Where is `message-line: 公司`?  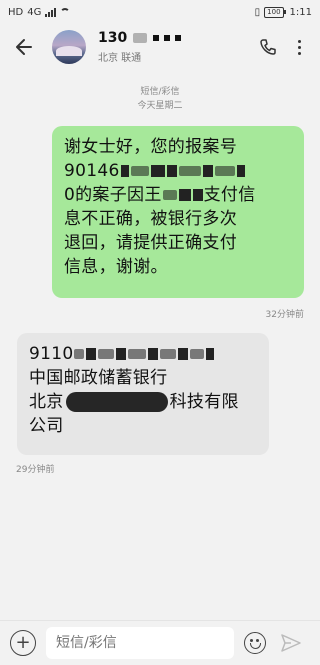
message-line: 公司 is located at coordinates (46, 426).